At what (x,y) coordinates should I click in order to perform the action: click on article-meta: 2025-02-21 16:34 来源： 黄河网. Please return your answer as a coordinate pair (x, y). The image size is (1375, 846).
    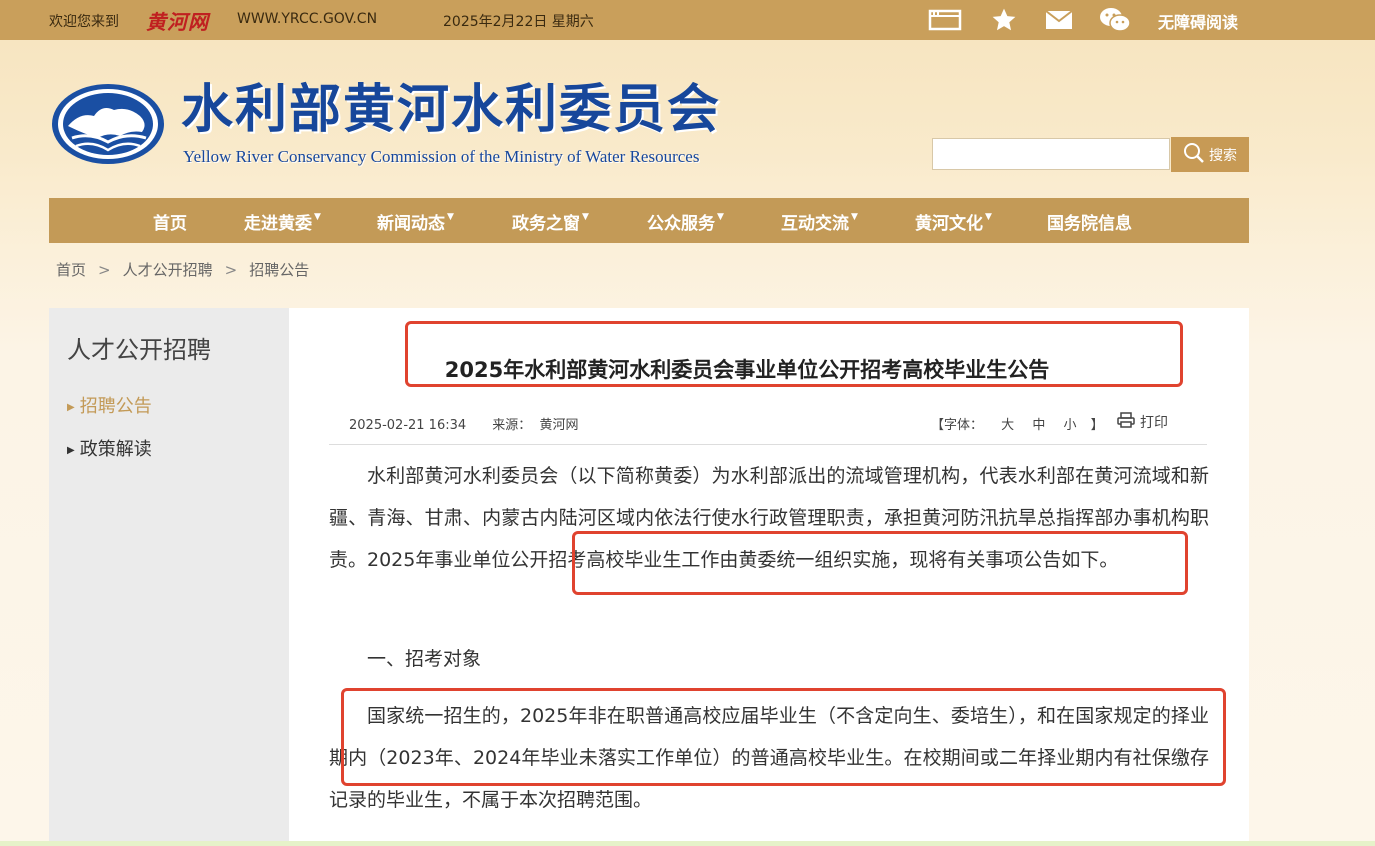
    Looking at the image, I should click on (463, 423).